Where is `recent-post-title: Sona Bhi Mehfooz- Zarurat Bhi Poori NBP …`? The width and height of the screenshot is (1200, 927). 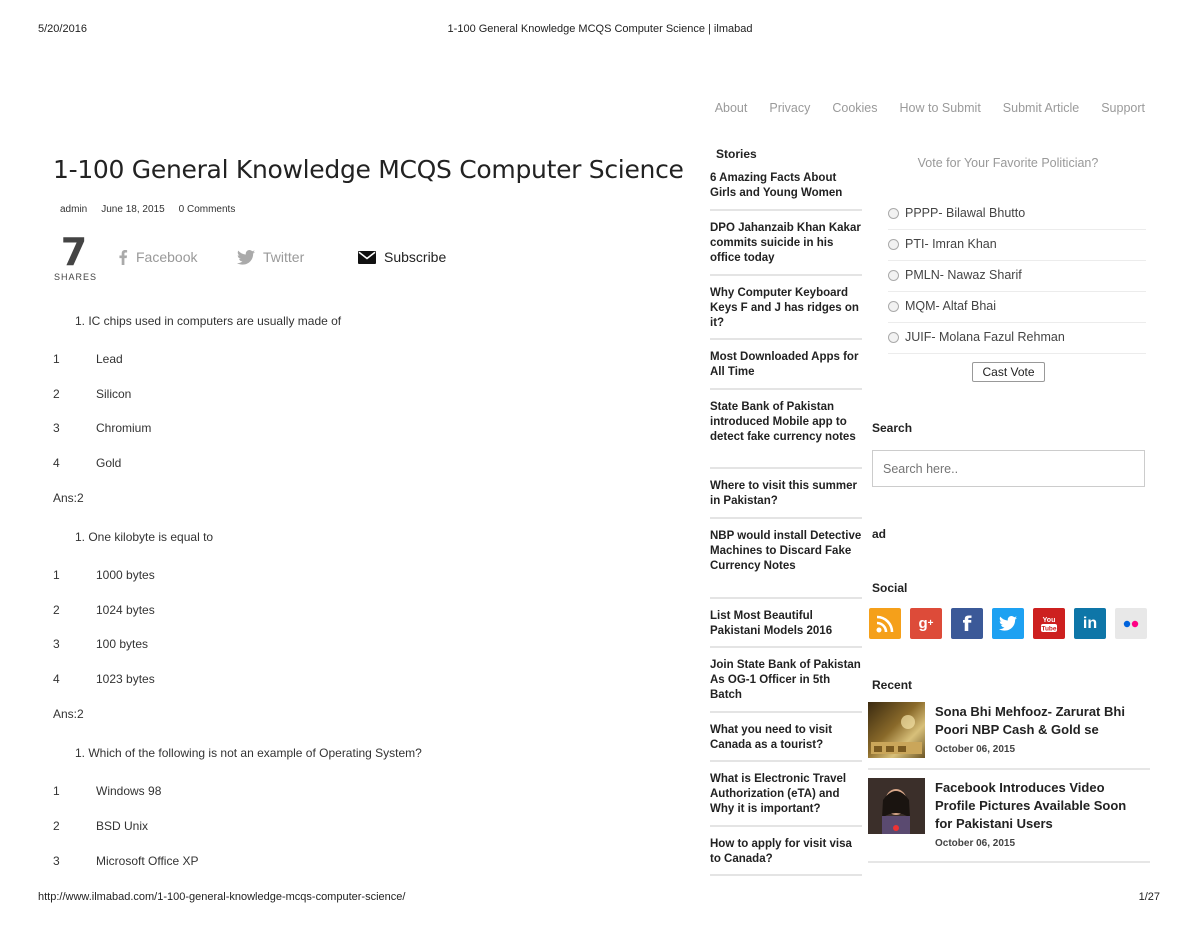 recent-post-title: Sona Bhi Mehfooz- Zarurat Bhi Poori NBP … is located at coordinates (1035, 721).